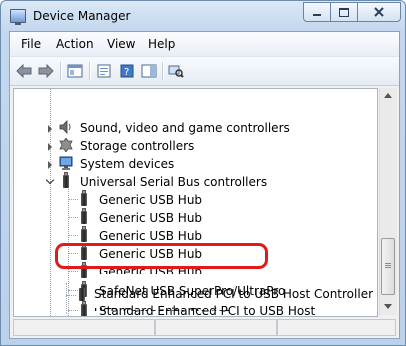  I want to click on storage-controller-icon, so click(66, 145).